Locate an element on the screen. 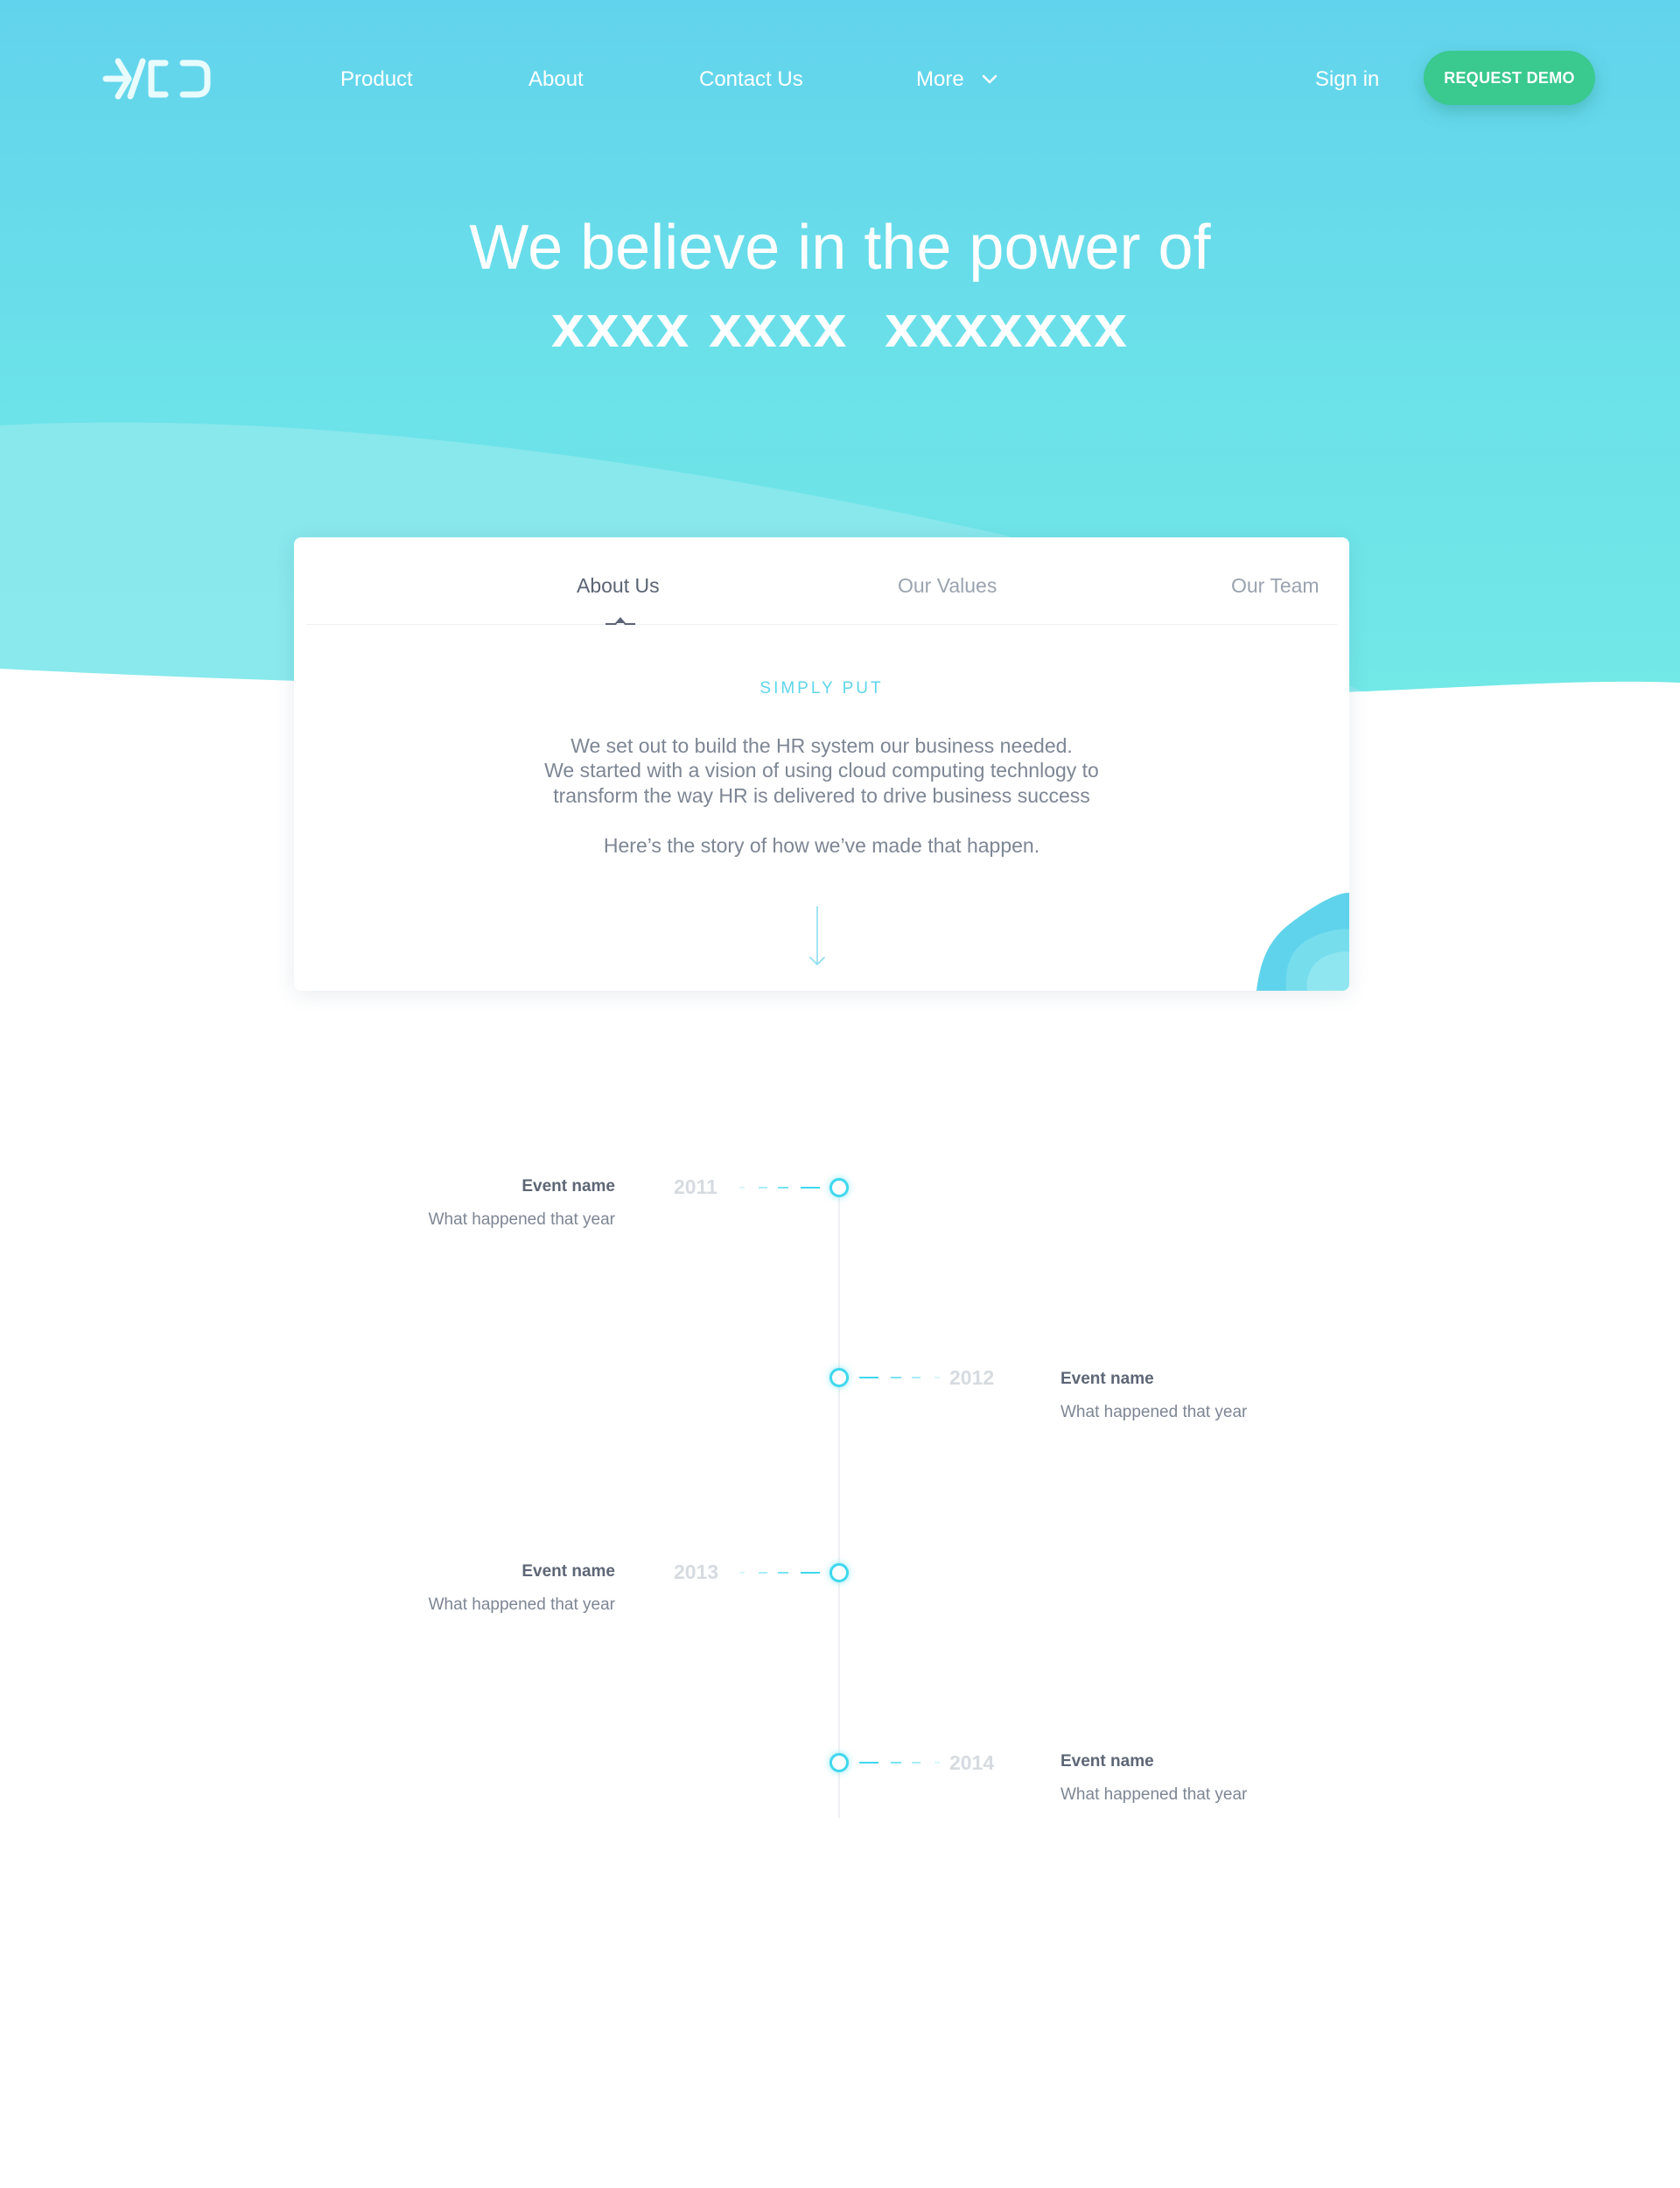 Image resolution: width=1680 pixels, height=2188 pixels. active-tab-indicator is located at coordinates (620, 621).